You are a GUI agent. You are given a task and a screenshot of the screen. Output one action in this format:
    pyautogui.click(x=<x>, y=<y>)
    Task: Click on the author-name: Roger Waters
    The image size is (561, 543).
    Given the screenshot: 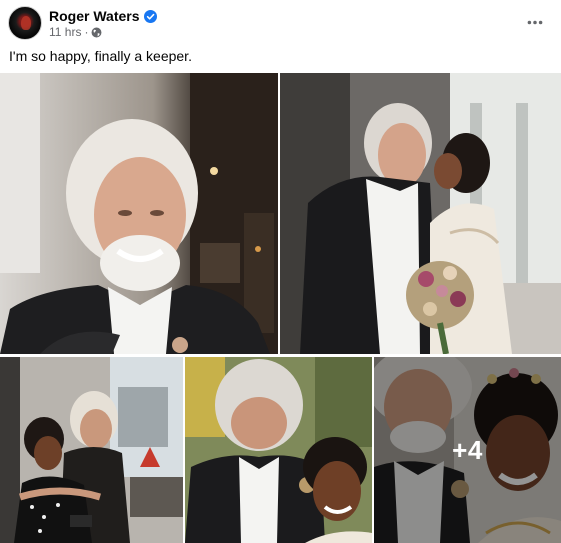 What is the action you would take?
    pyautogui.click(x=94, y=16)
    